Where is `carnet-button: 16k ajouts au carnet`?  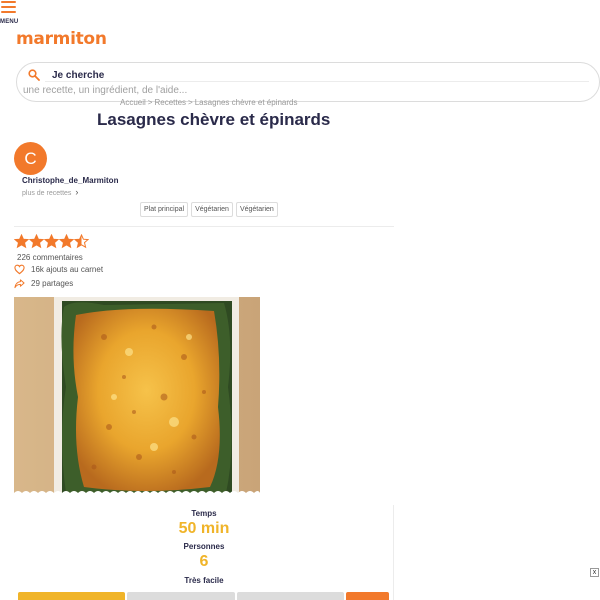
carnet-button: 16k ajouts au carnet is located at coordinates (58, 269).